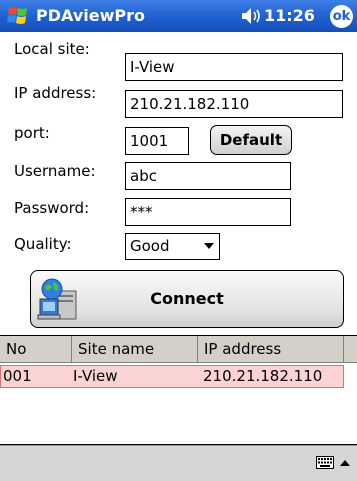 Image resolution: width=357 pixels, height=481 pixels. I want to click on column-header-no: No, so click(36, 349).